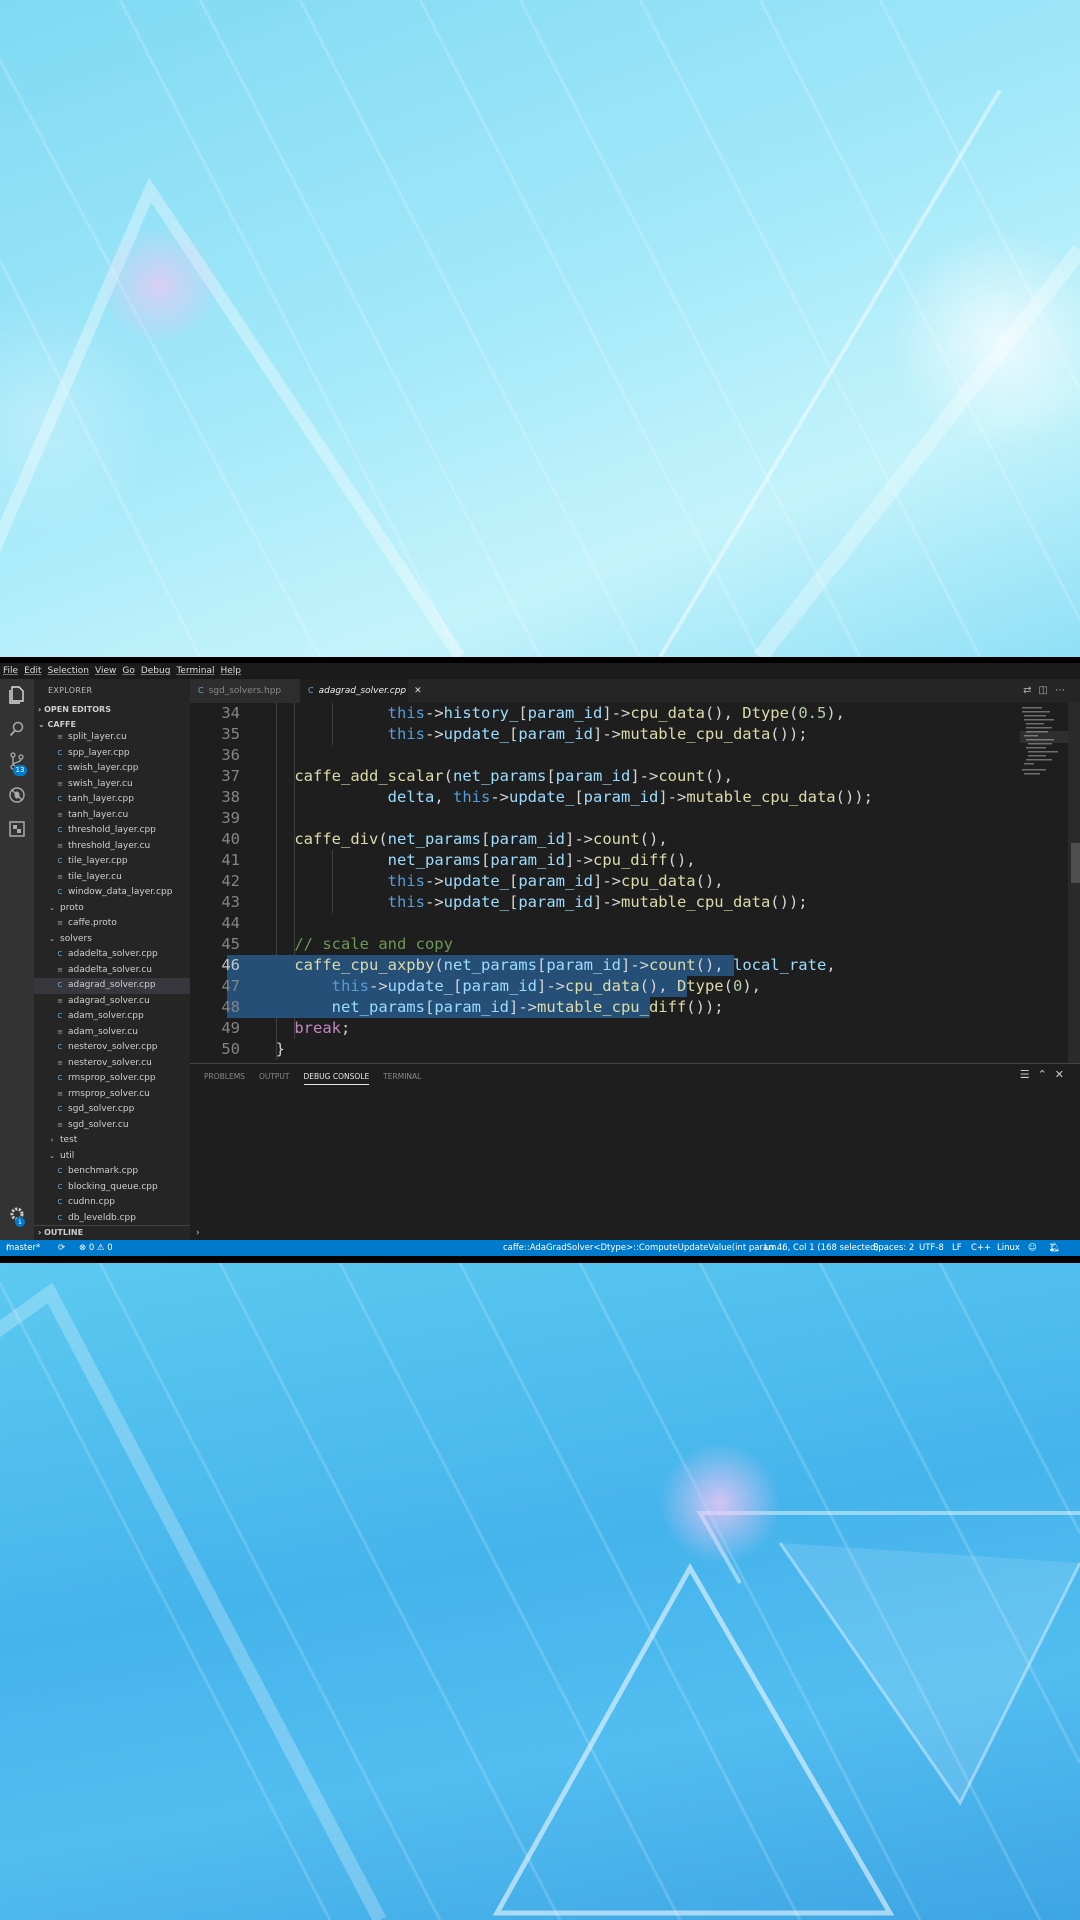 The image size is (1080, 1920). Describe the element at coordinates (61, 1248) in the screenshot. I see `sync-icon: ⟳` at that location.